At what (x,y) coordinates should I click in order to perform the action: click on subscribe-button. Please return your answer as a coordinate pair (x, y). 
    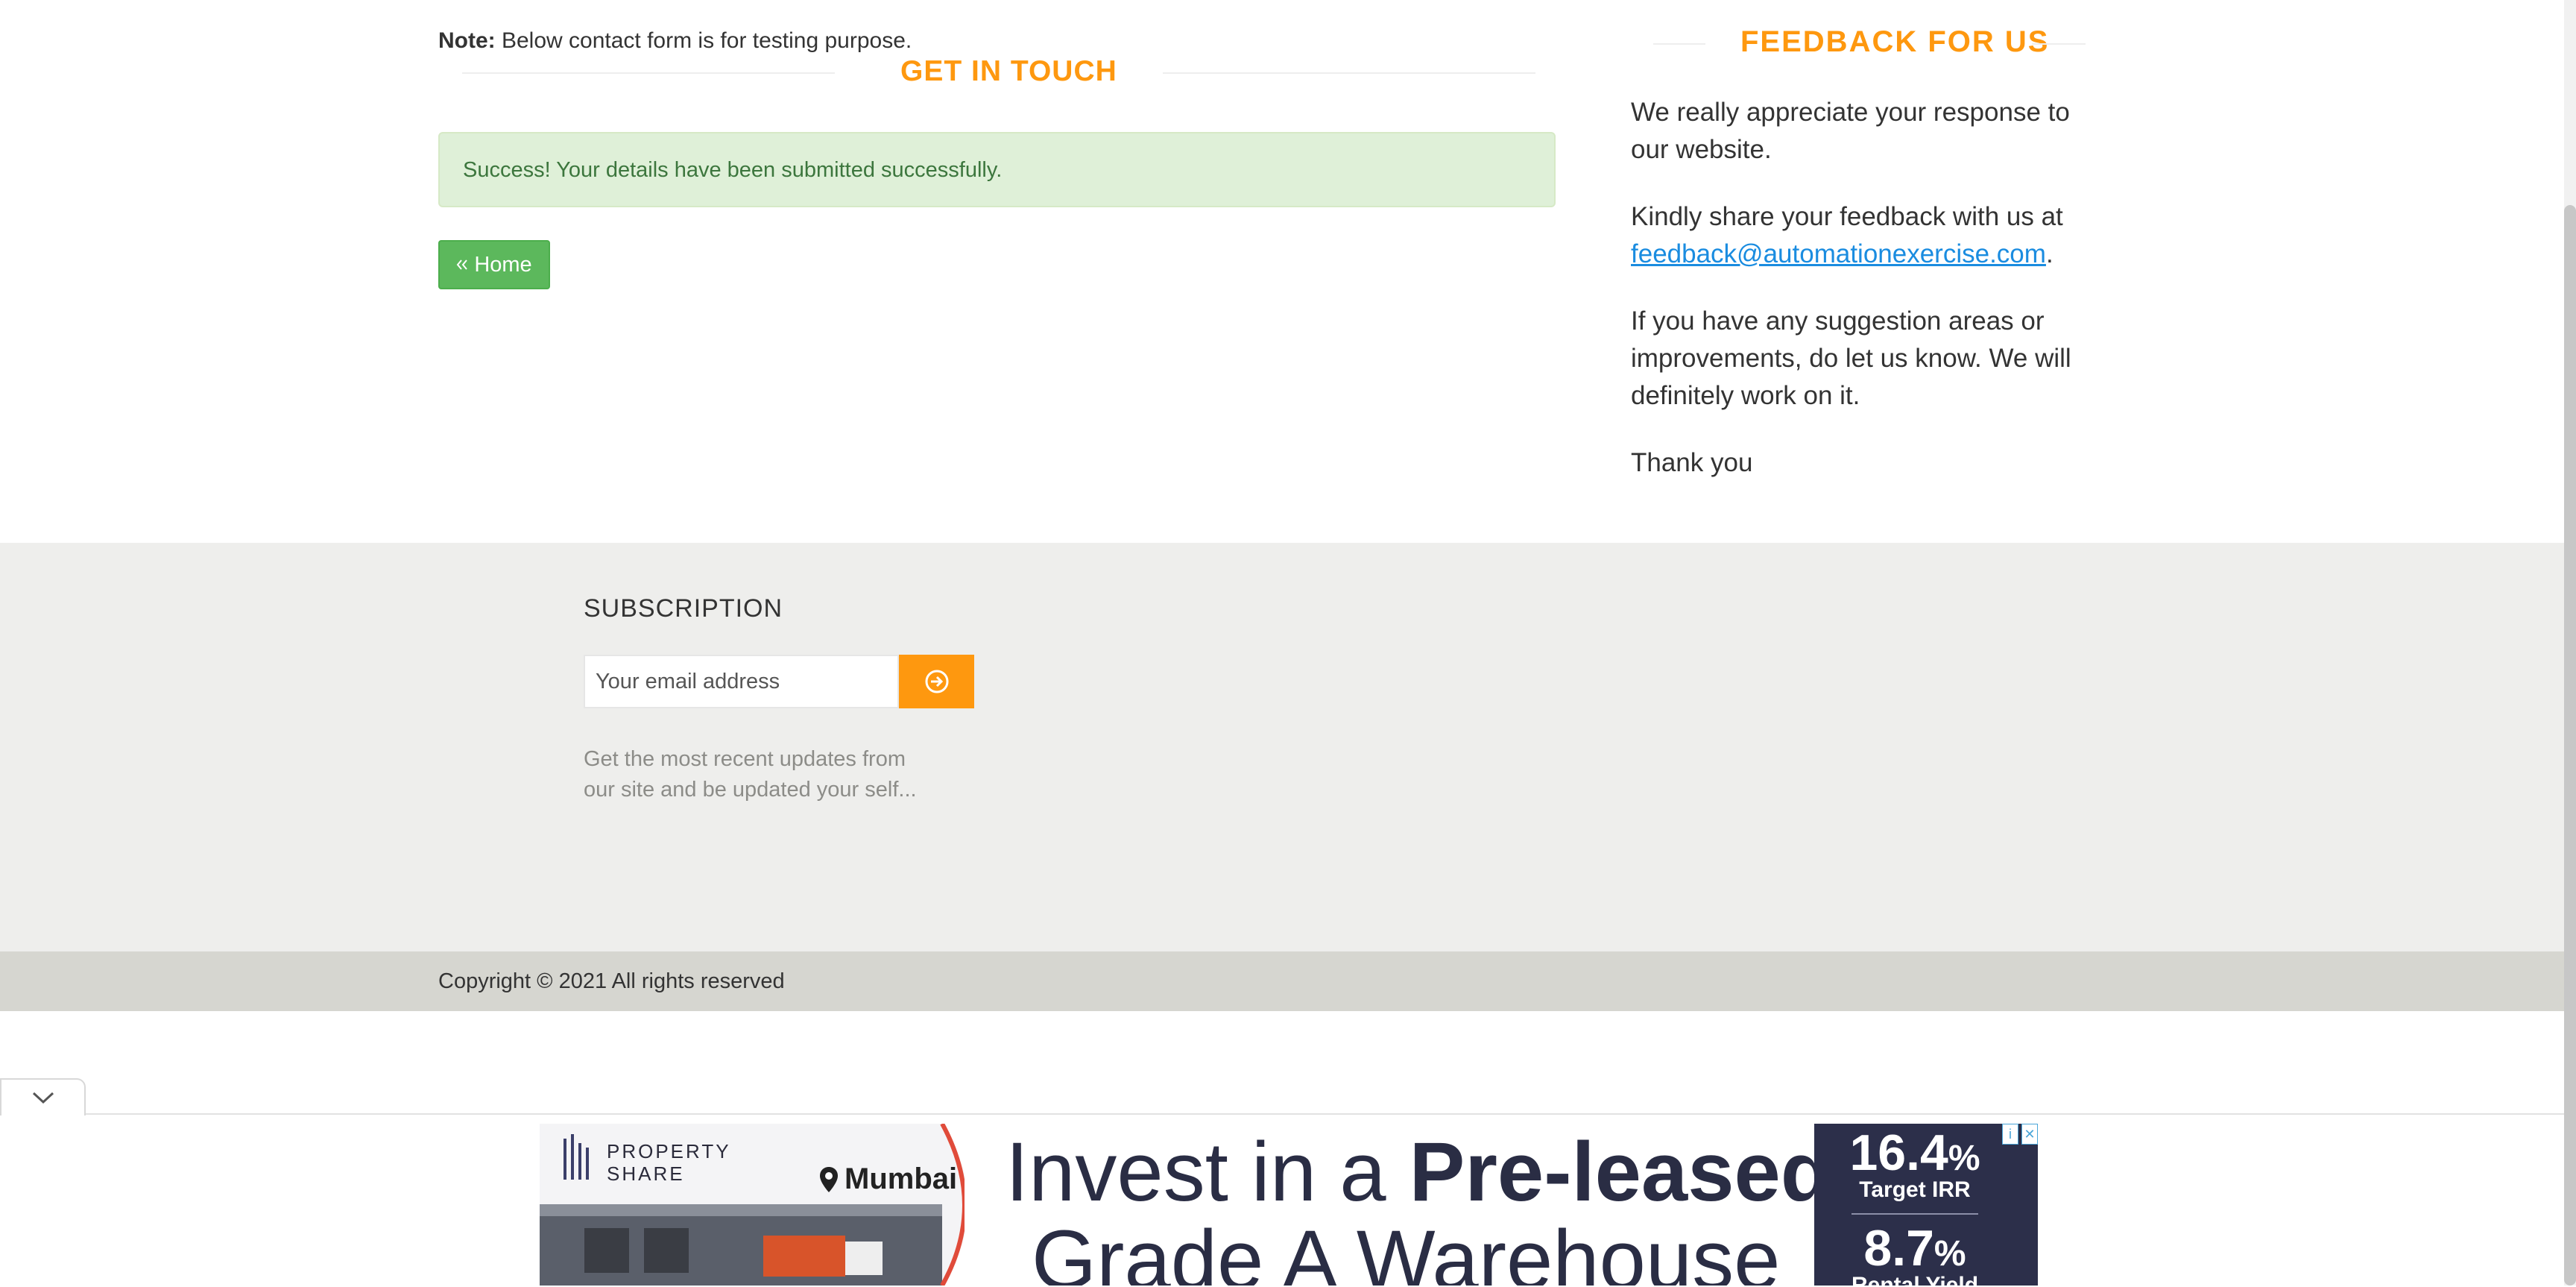
    Looking at the image, I should click on (937, 681).